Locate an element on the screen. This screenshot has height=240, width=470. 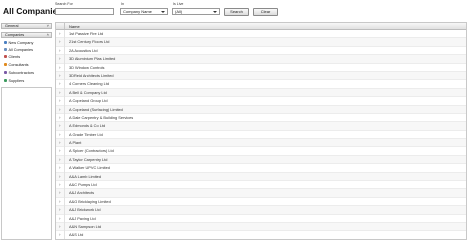
company-name-cell: A&S Ltd is located at coordinates (76, 235).